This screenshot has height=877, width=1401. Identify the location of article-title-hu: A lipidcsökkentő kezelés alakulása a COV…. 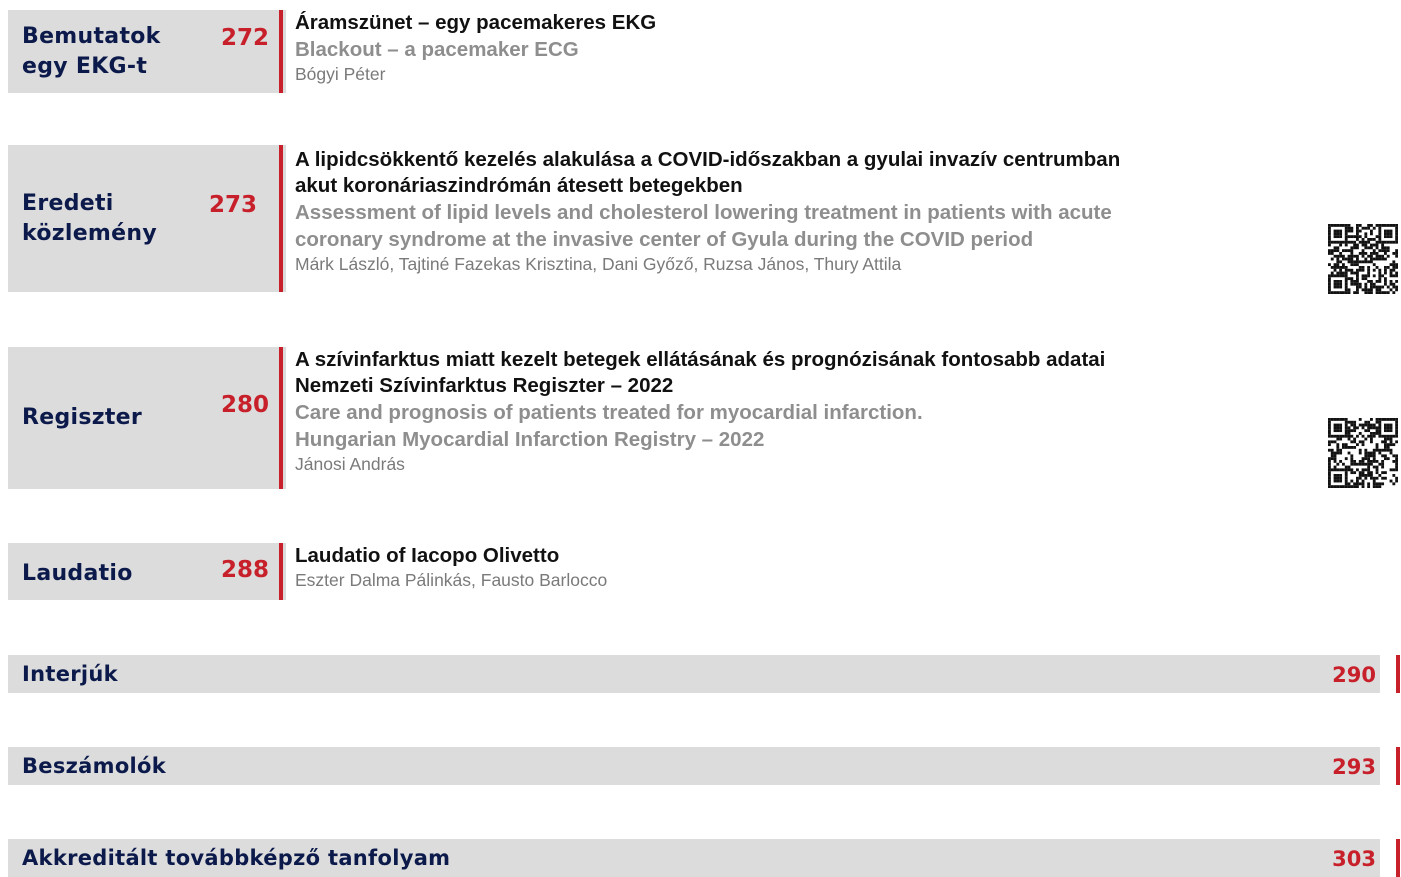
(708, 159).